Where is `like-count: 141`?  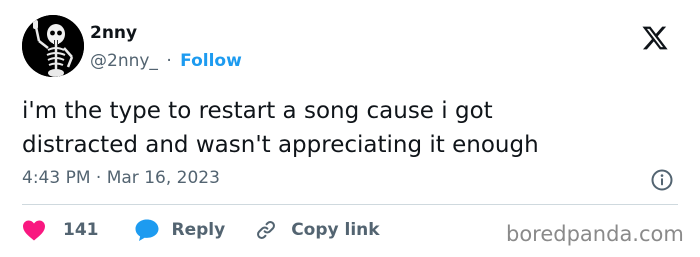 like-count: 141 is located at coordinates (81, 230).